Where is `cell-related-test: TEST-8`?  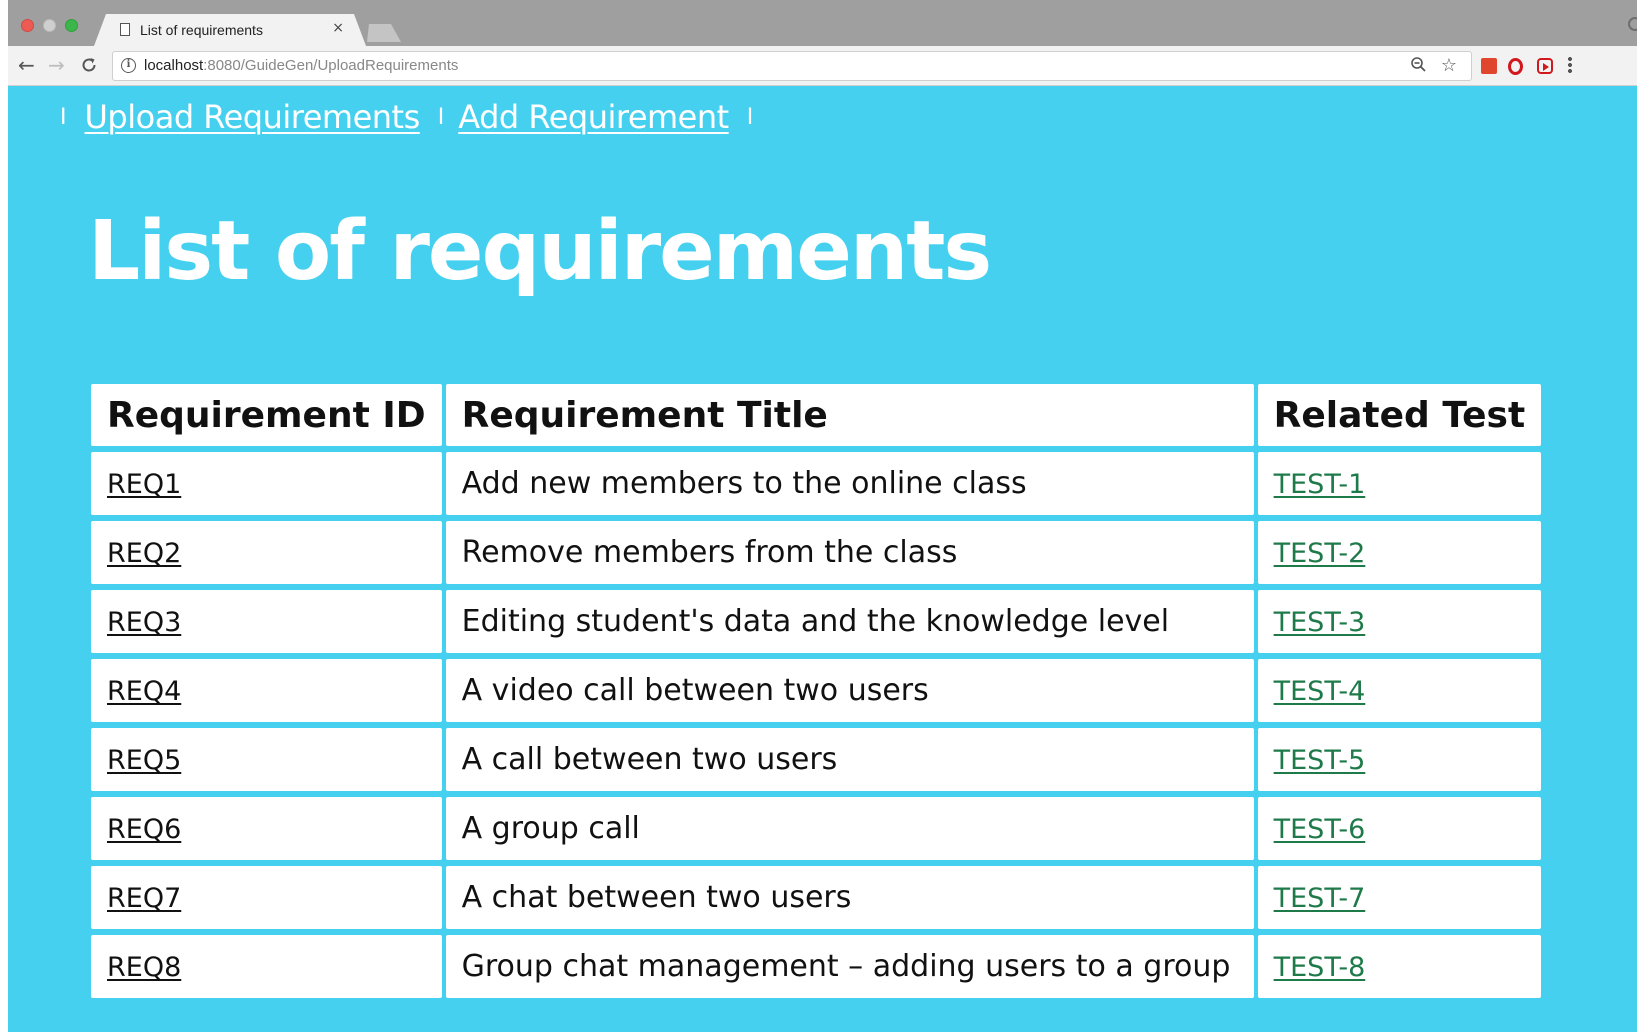
cell-related-test: TEST-8 is located at coordinates (1399, 966).